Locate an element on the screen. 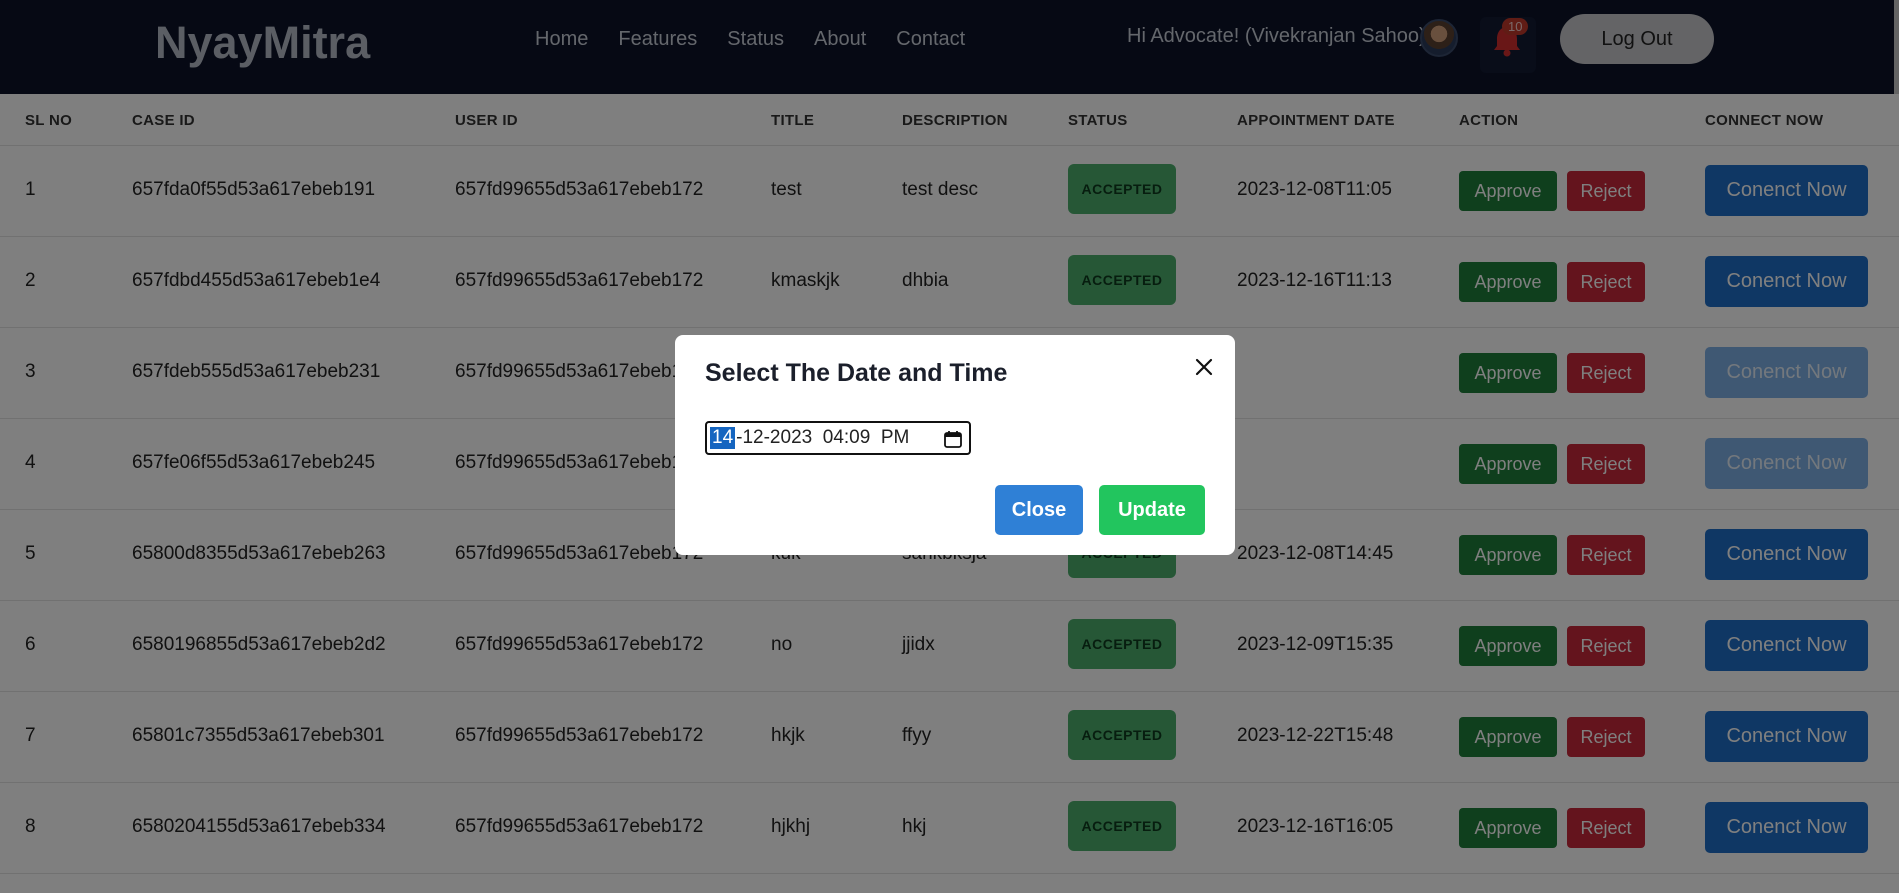  modal-close-button: Close is located at coordinates (1039, 510).